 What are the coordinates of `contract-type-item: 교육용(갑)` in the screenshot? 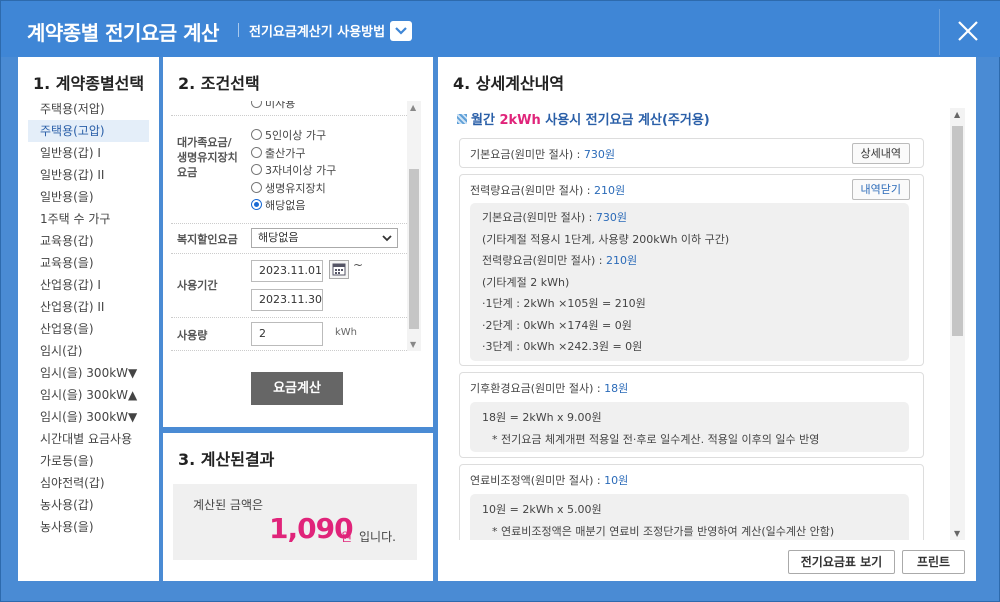 It's located at (88, 241).